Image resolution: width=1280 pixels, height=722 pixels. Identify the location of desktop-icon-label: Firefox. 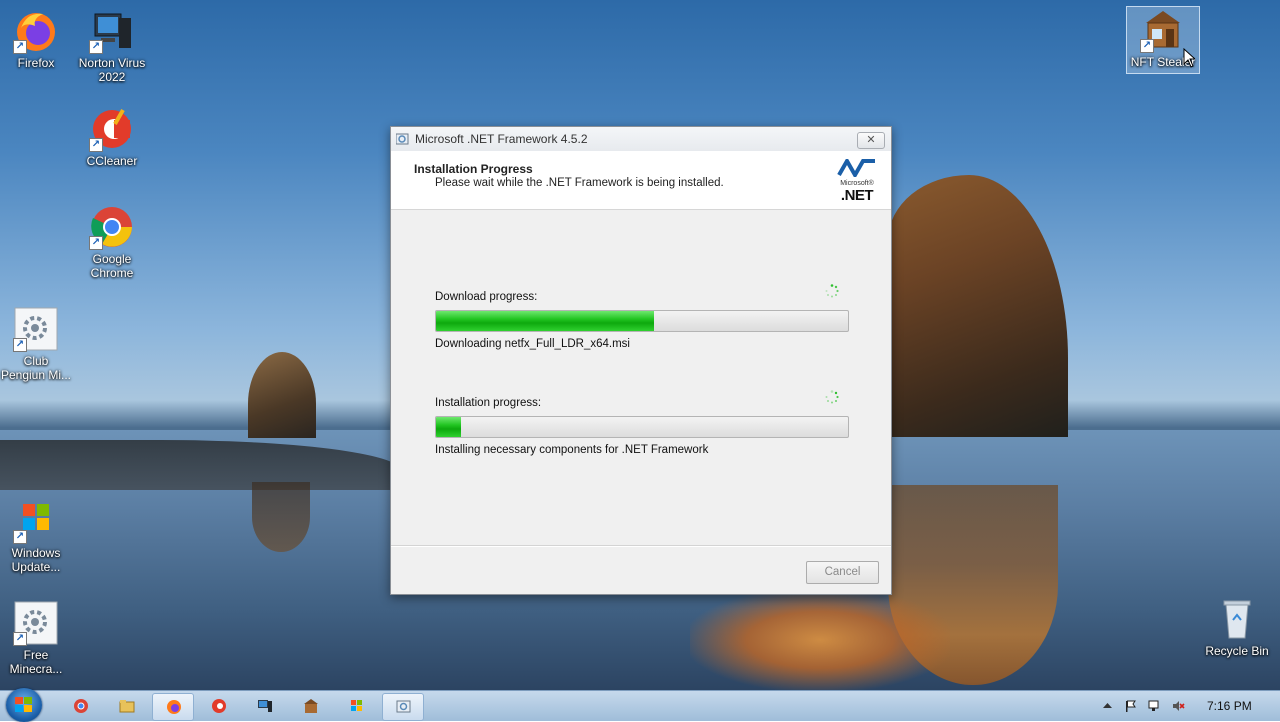
(36, 63).